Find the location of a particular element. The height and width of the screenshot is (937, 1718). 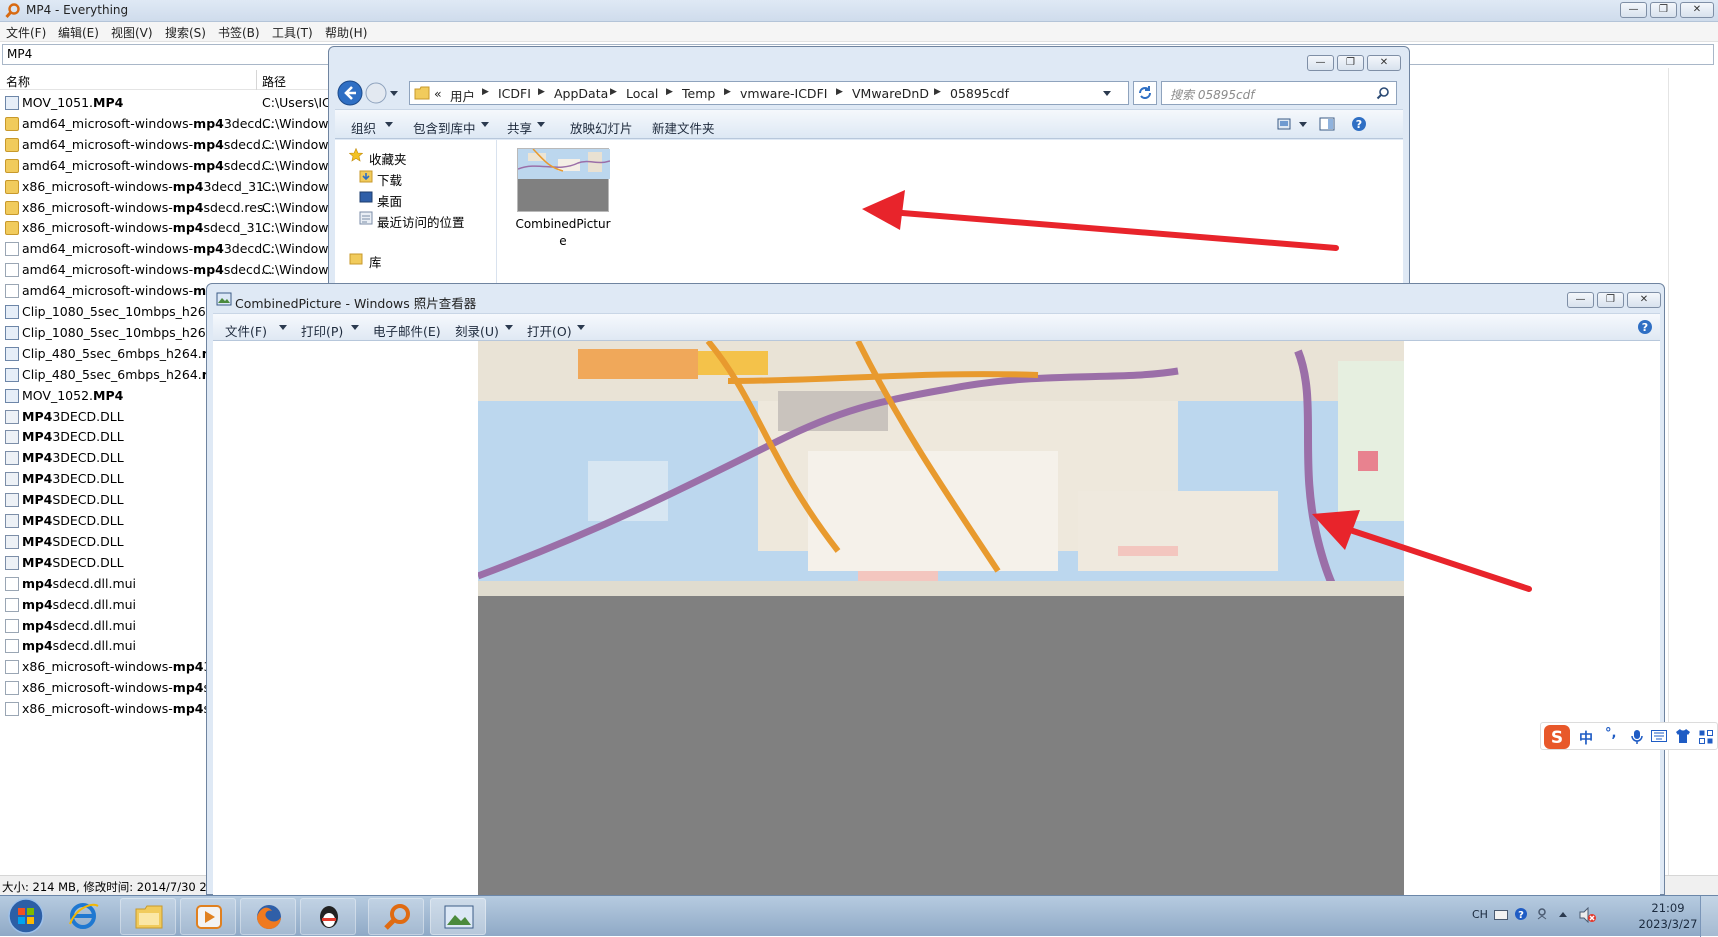

search-icon is located at coordinates (1383, 93).